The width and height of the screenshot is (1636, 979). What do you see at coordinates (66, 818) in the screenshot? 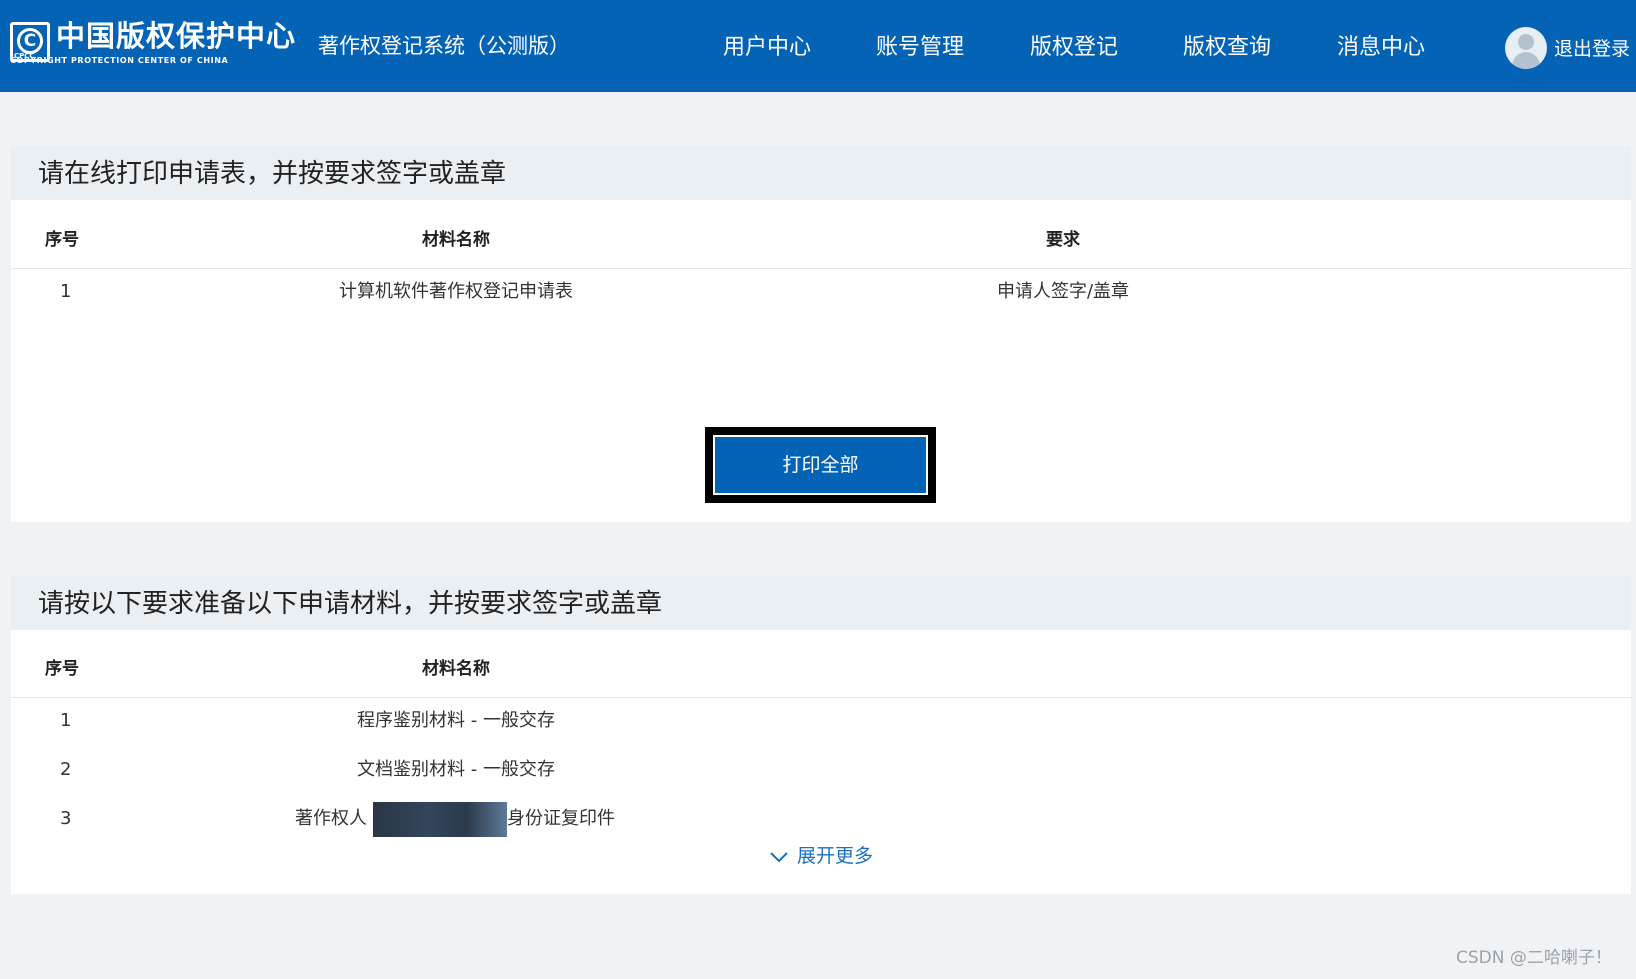
I see `row-index: 3` at bounding box center [66, 818].